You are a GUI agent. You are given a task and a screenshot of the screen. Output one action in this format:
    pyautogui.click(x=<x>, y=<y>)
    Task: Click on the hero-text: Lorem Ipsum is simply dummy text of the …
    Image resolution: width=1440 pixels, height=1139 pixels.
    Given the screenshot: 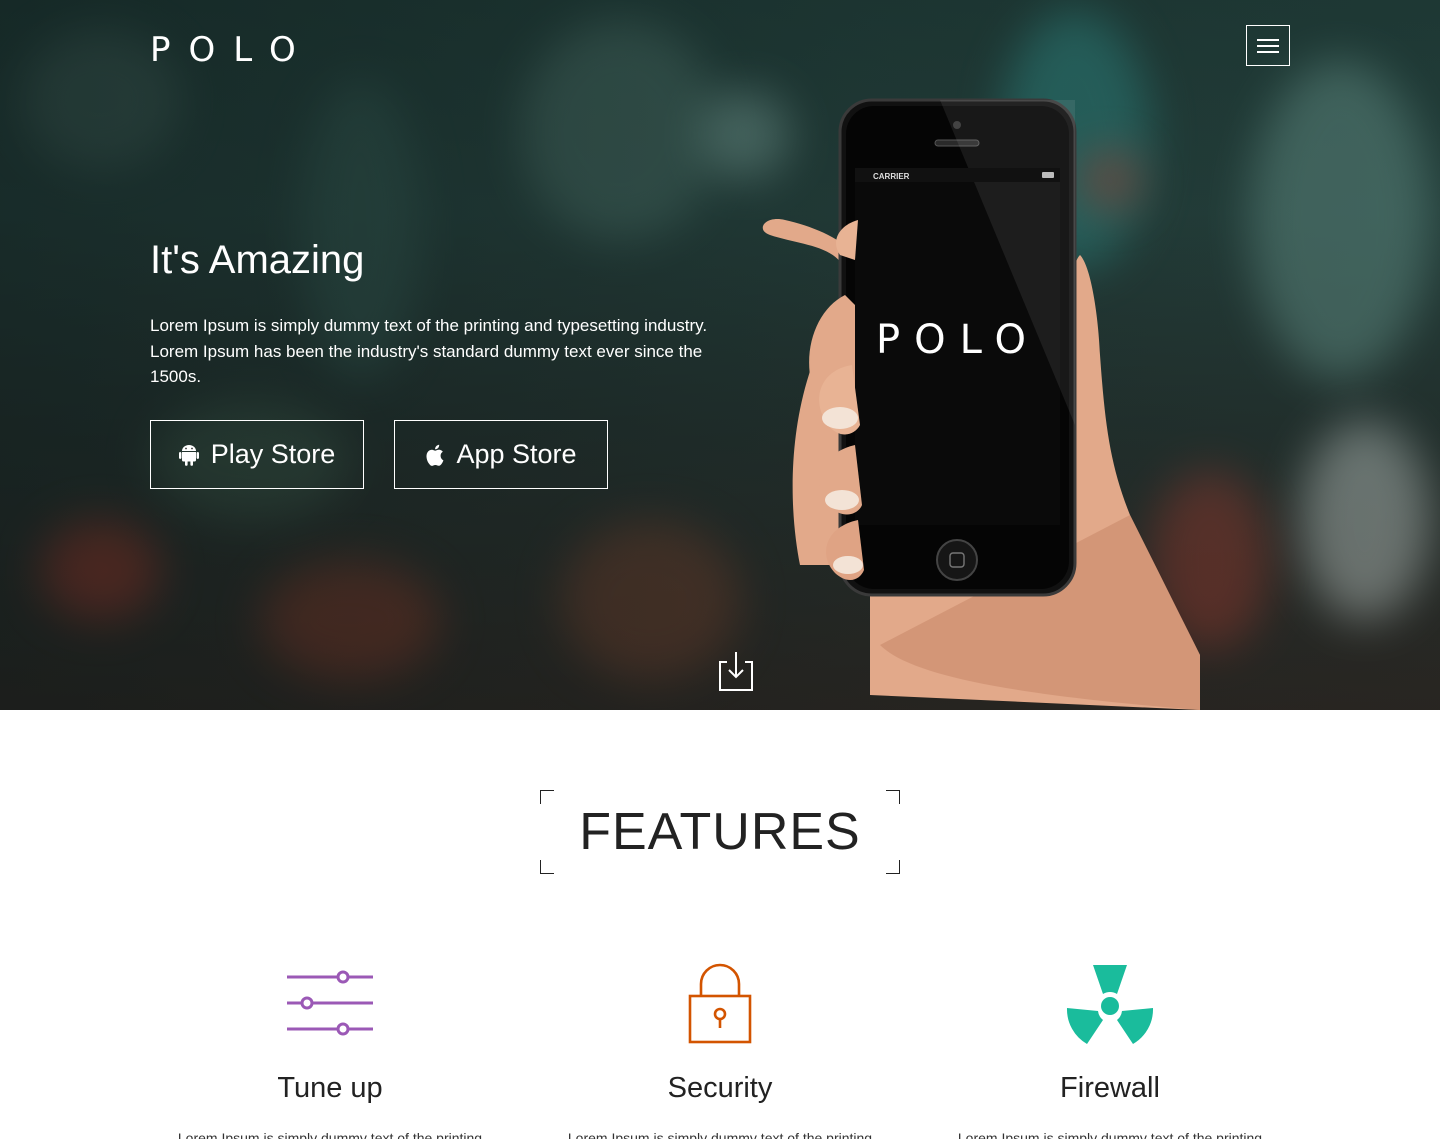 What is the action you would take?
    pyautogui.click(x=429, y=351)
    